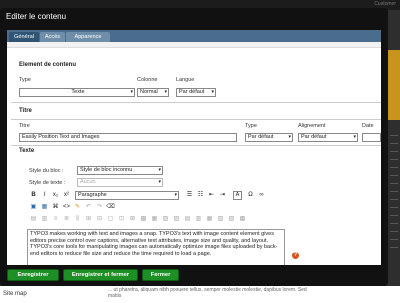  I want to click on content-top-strip, so click(194, 45).